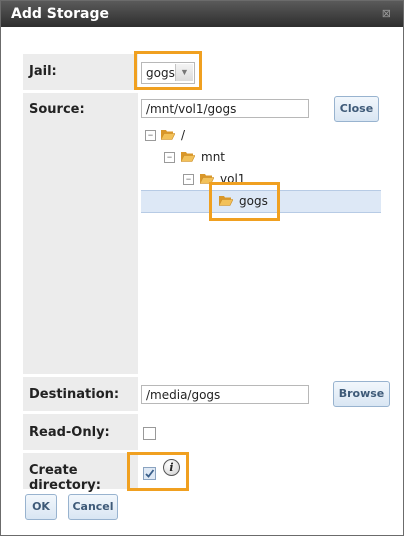 The height and width of the screenshot is (536, 404). Describe the element at coordinates (158, 471) in the screenshot. I see `highlight-box-create-directory` at that location.